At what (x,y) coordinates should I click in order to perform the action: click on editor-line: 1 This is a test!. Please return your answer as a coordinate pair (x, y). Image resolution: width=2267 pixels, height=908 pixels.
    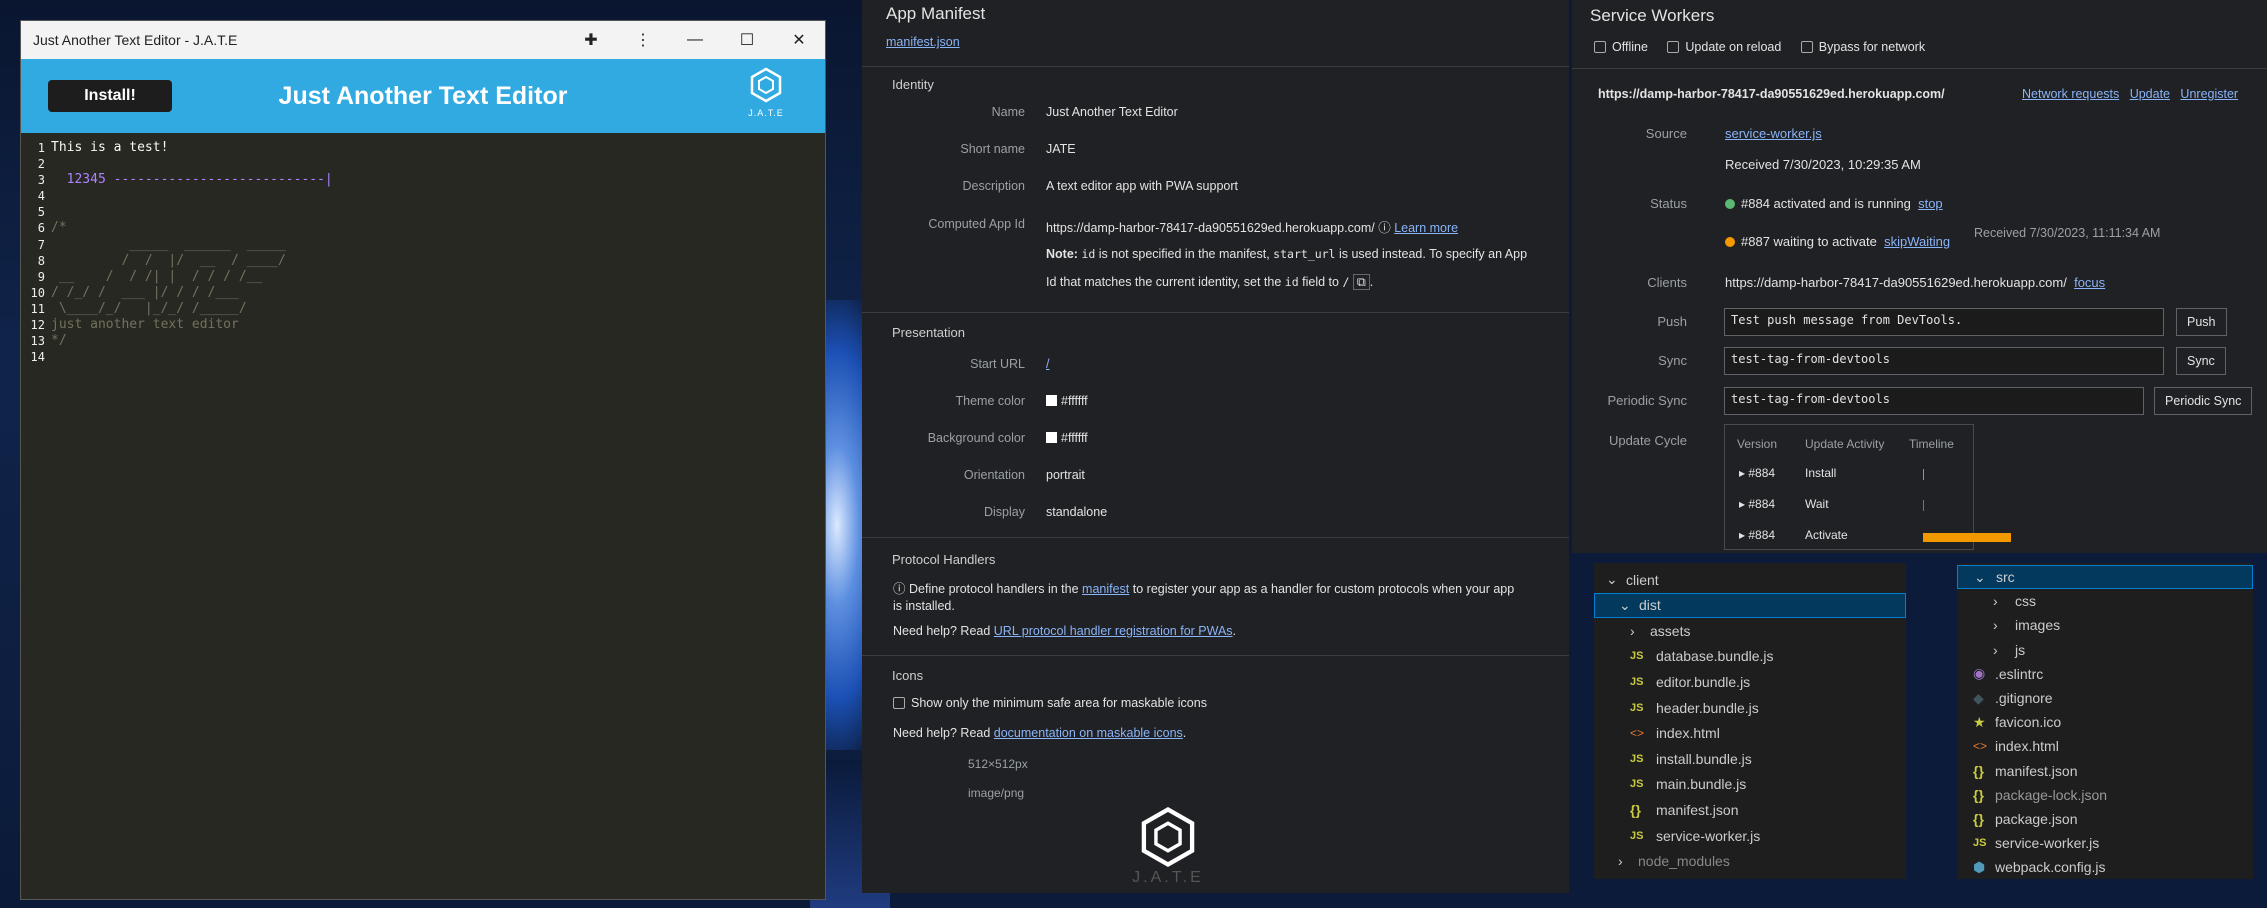
    Looking at the image, I should click on (423, 148).